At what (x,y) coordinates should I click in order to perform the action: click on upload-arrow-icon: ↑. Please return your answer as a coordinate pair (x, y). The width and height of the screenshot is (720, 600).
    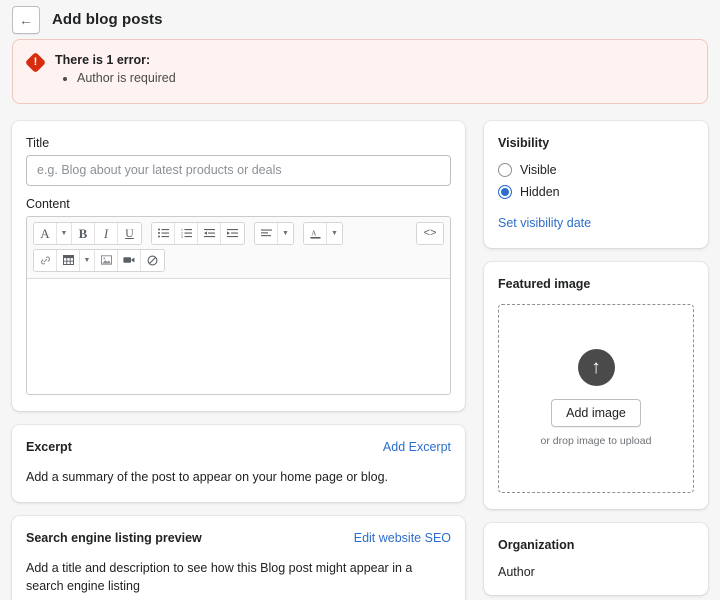
    Looking at the image, I should click on (596, 368).